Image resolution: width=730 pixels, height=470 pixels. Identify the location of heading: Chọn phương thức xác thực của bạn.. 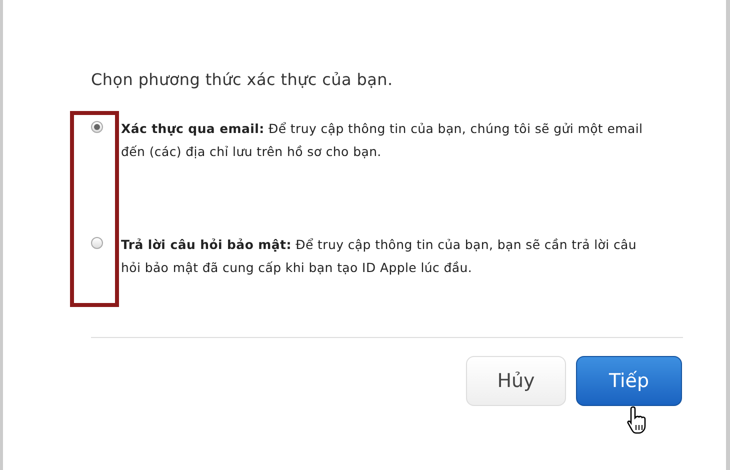
(242, 79).